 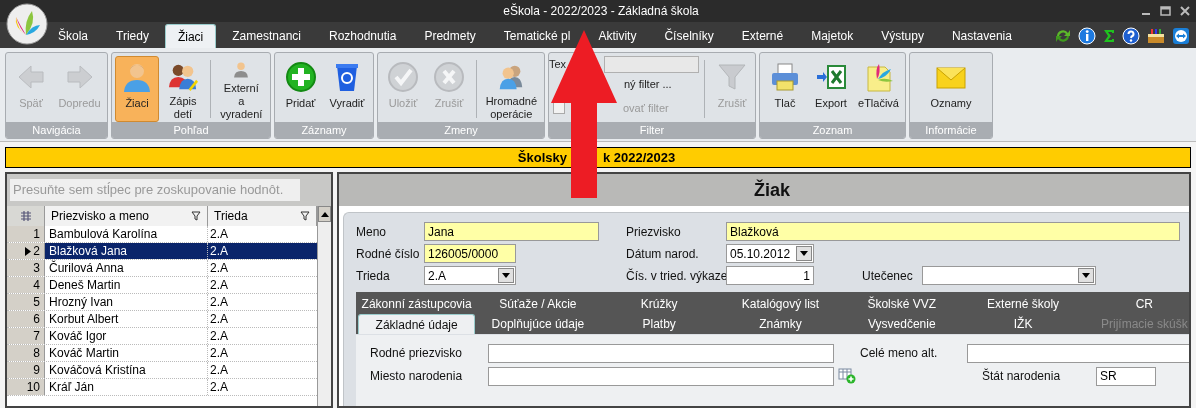 What do you see at coordinates (470, 275) in the screenshot?
I see `dropdown-field: 2.A` at bounding box center [470, 275].